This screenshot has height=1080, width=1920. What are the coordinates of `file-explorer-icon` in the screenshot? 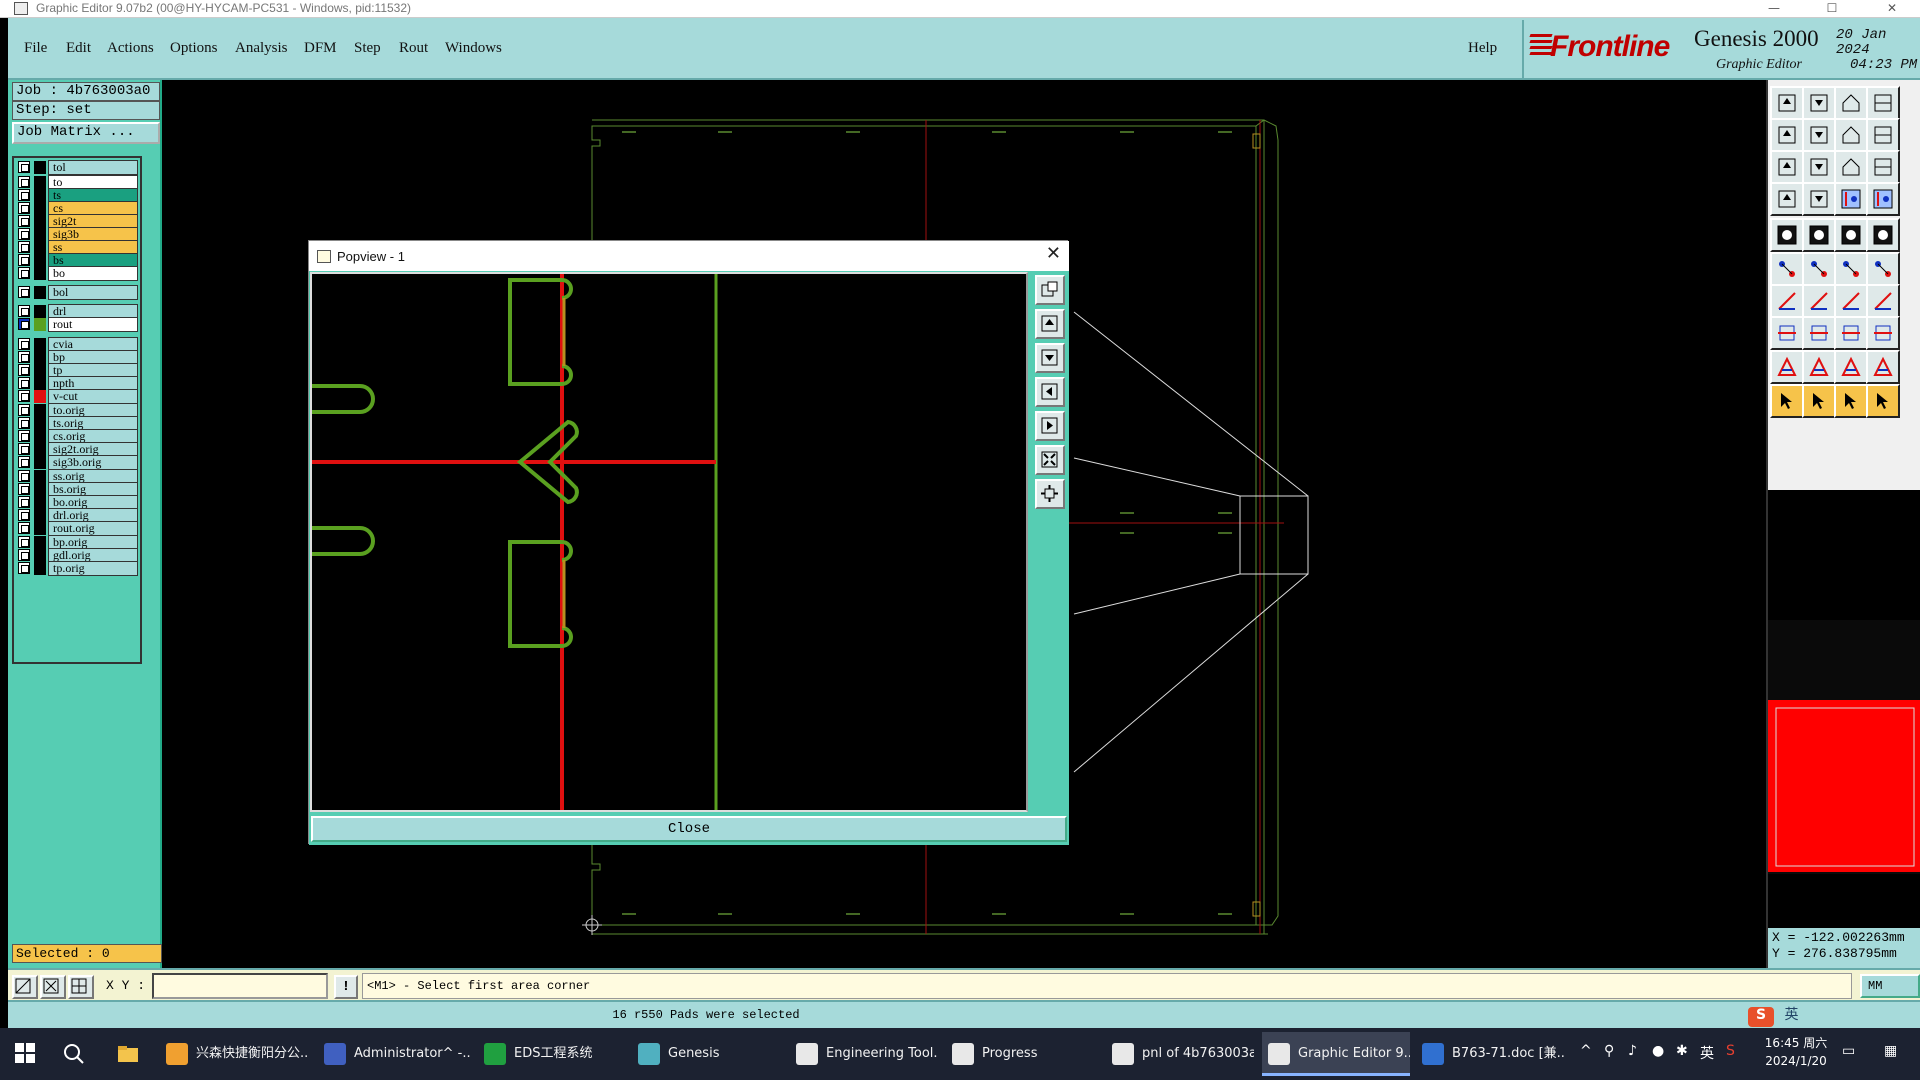 It's located at (128, 1054).